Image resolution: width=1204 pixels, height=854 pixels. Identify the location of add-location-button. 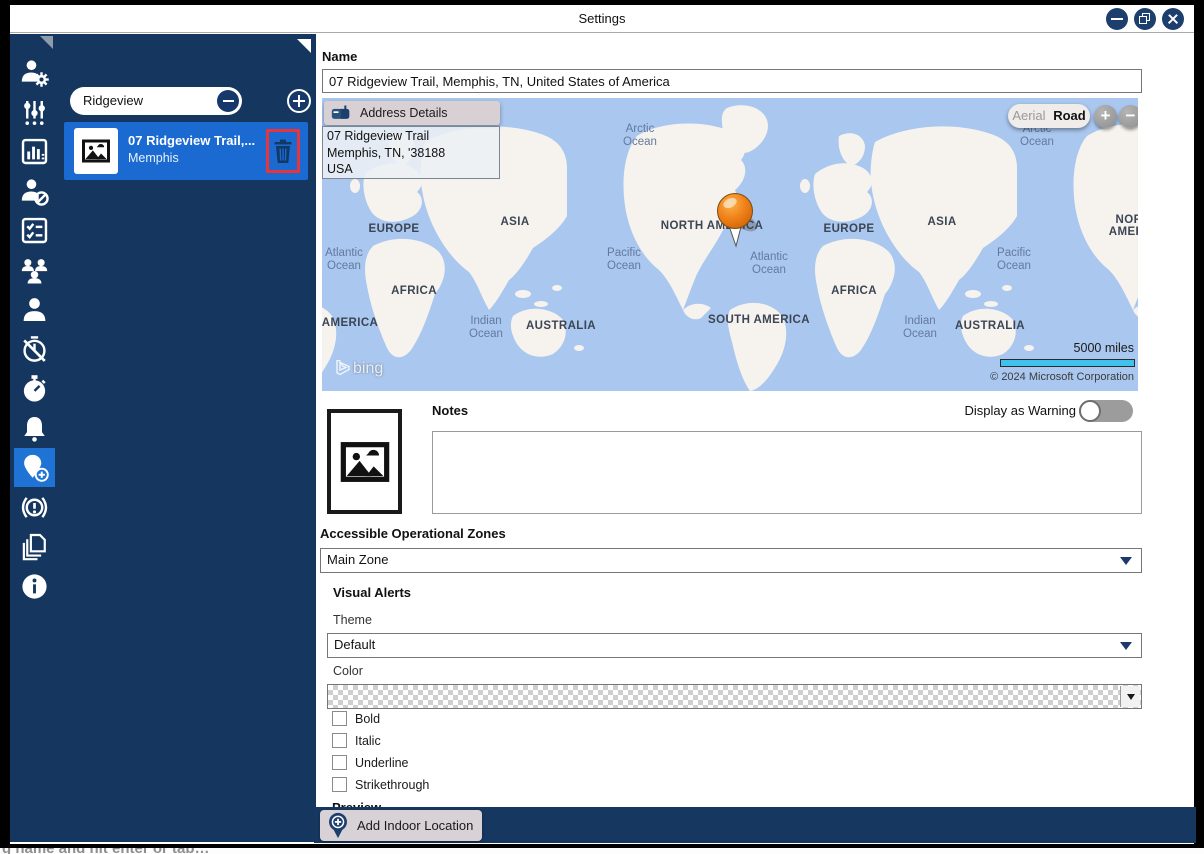
(299, 101).